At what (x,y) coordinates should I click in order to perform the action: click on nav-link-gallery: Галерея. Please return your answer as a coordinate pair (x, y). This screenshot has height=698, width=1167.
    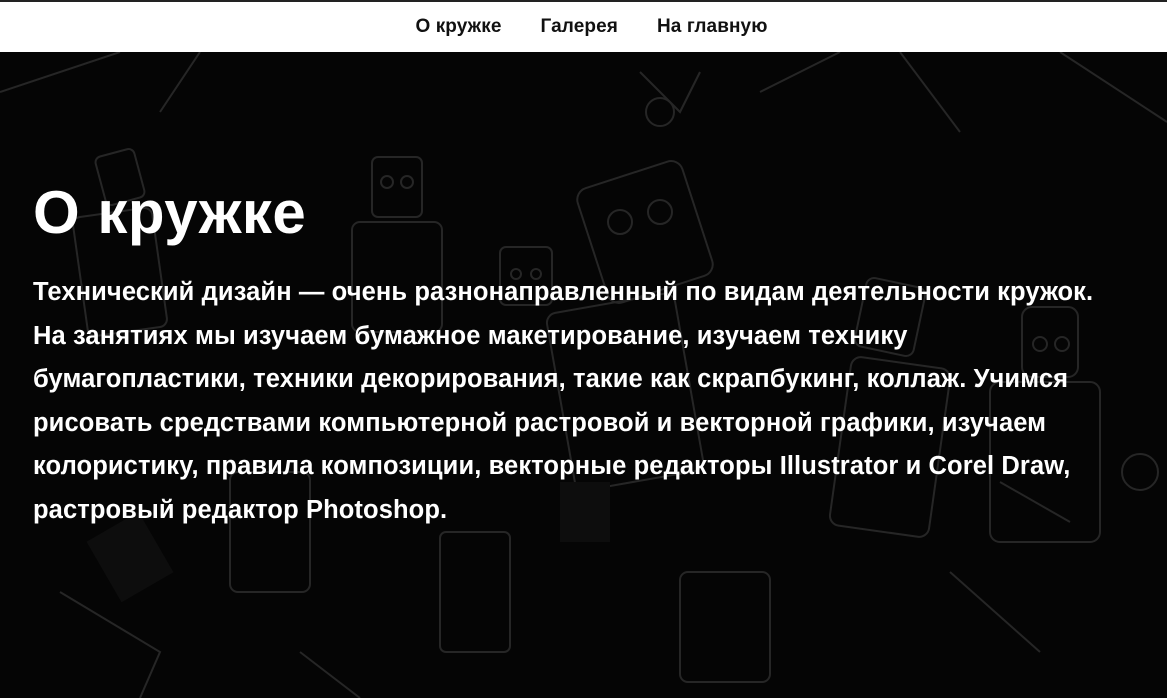
    Looking at the image, I should click on (579, 27).